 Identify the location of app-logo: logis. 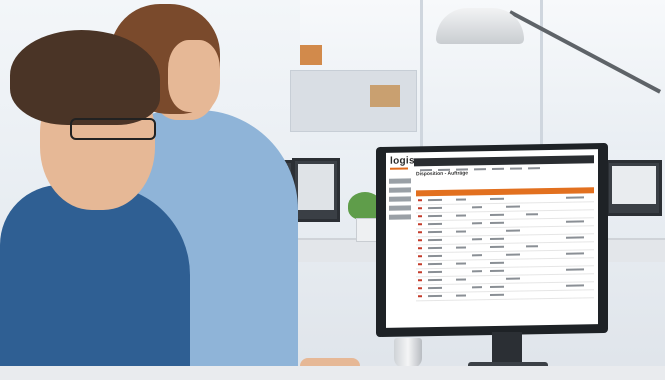
(402, 161).